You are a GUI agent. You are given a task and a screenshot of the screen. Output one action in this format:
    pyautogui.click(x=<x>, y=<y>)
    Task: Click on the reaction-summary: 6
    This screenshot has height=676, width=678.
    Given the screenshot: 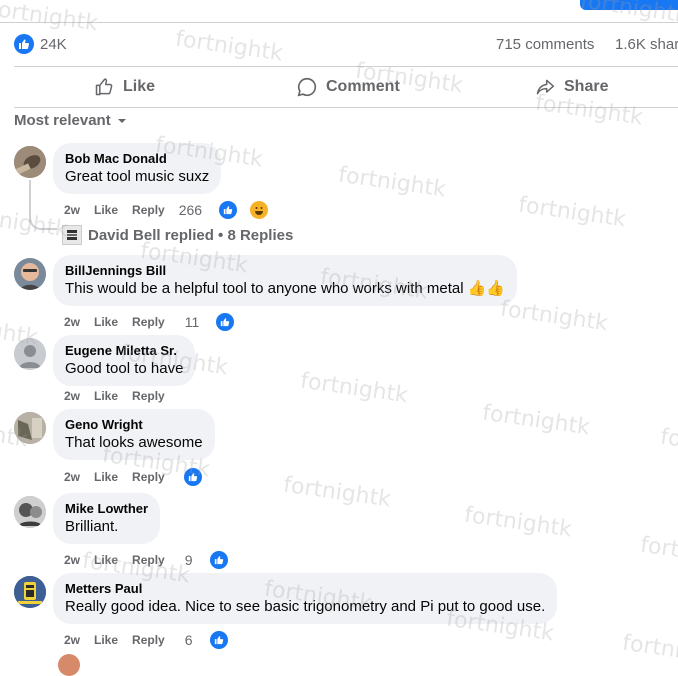 What is the action you would take?
    pyautogui.click(x=214, y=640)
    